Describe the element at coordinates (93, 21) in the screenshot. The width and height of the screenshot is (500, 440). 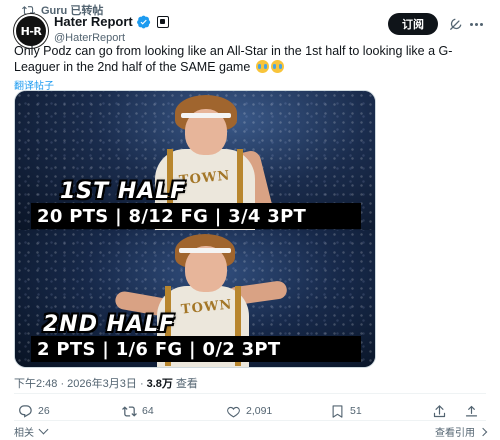
I see `author-name: Hater Report` at that location.